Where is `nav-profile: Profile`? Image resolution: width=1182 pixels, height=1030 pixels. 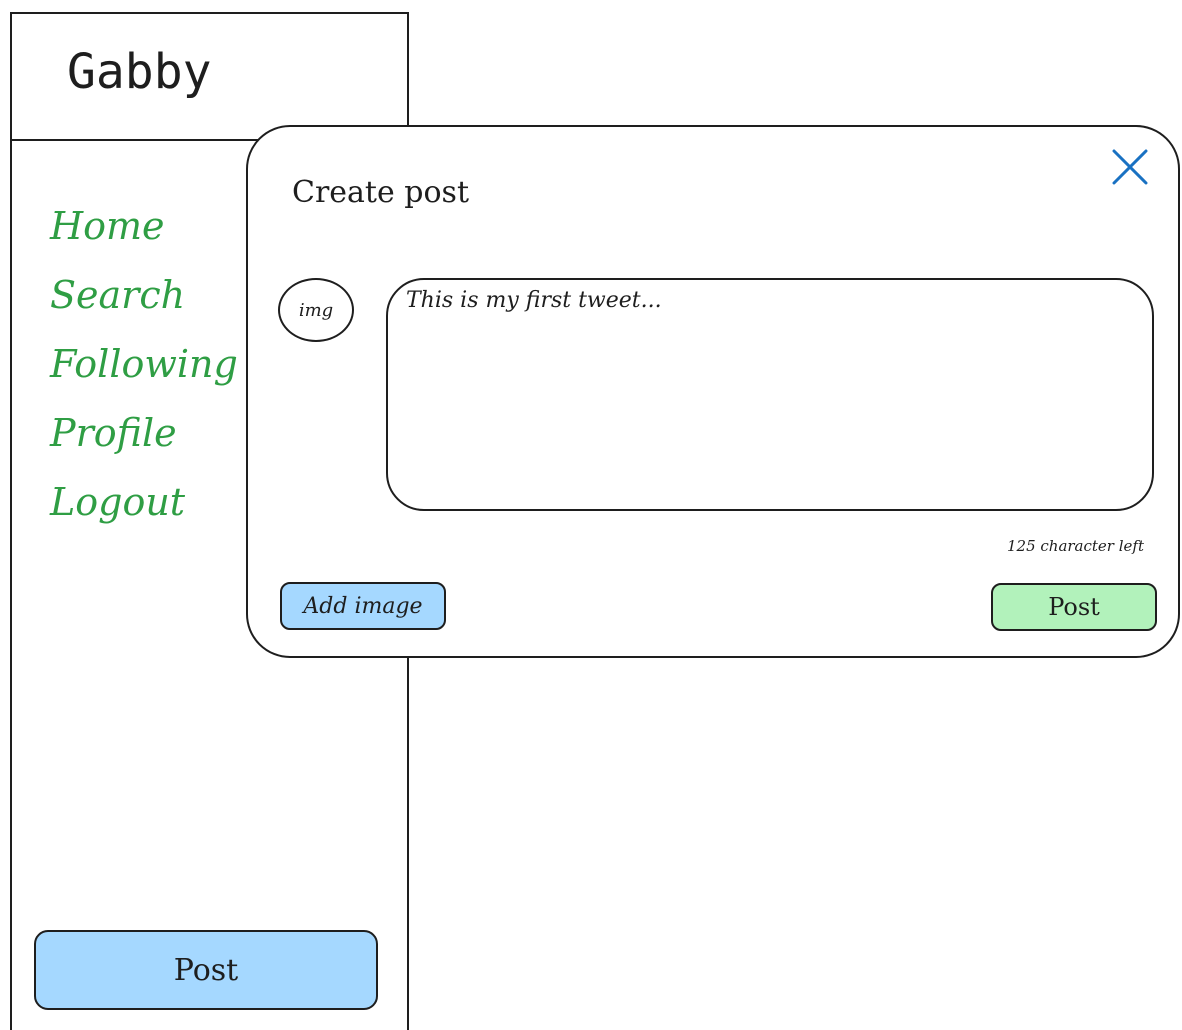
nav-profile: Profile is located at coordinates (144, 433).